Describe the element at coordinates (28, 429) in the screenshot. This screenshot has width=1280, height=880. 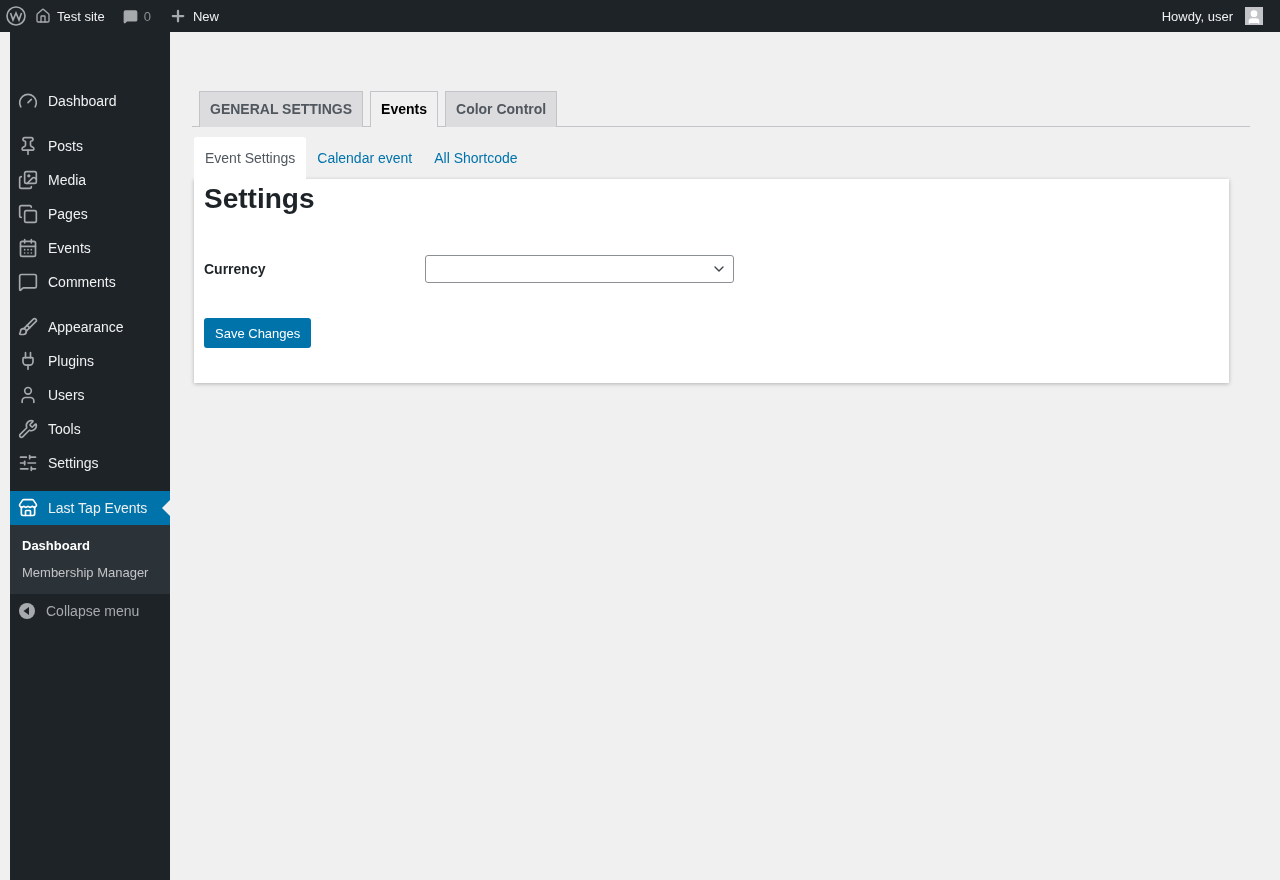
I see `wrench-icon` at that location.